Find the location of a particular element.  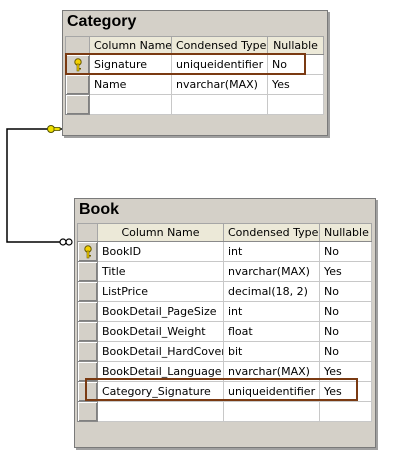

table-row: BookID int No is located at coordinates (224, 251).